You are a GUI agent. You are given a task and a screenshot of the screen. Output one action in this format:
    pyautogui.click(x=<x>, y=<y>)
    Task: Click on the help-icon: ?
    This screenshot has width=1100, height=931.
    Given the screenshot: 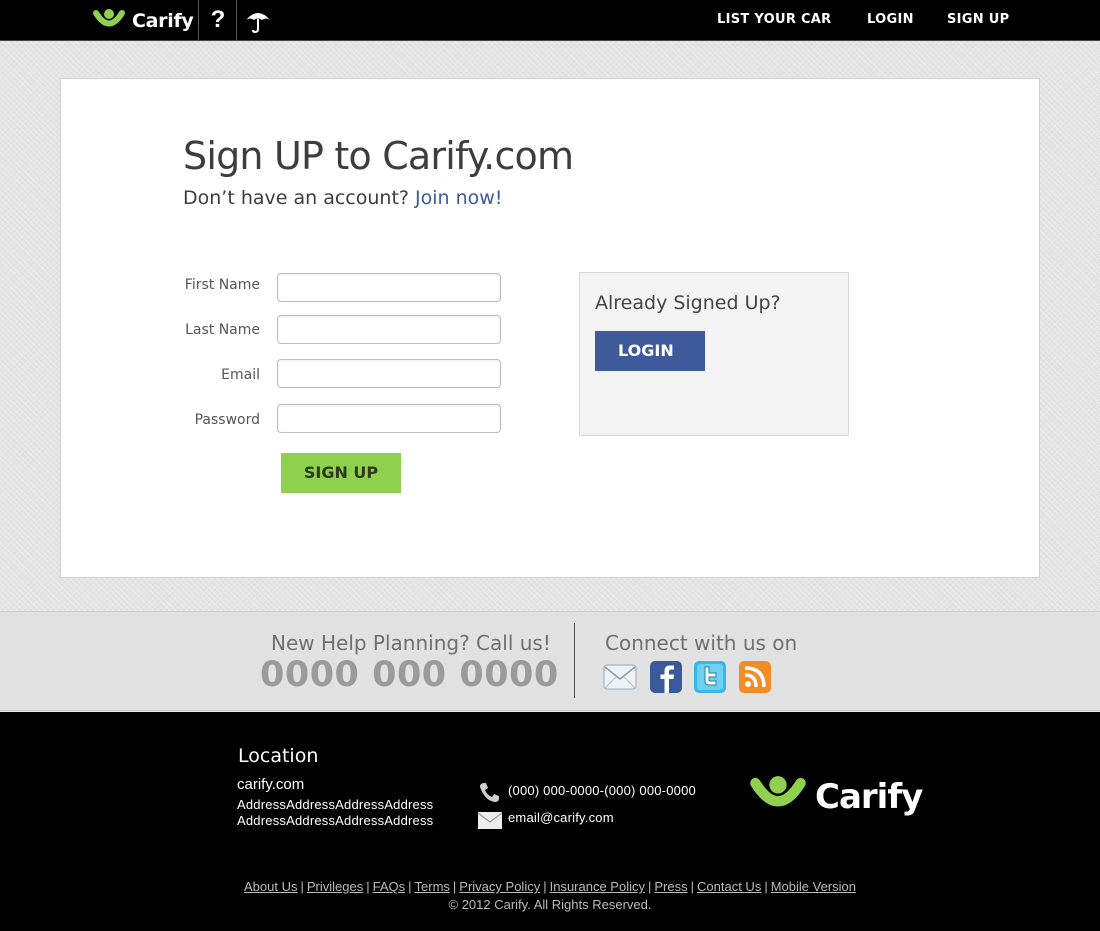 What is the action you would take?
    pyautogui.click(x=218, y=20)
    